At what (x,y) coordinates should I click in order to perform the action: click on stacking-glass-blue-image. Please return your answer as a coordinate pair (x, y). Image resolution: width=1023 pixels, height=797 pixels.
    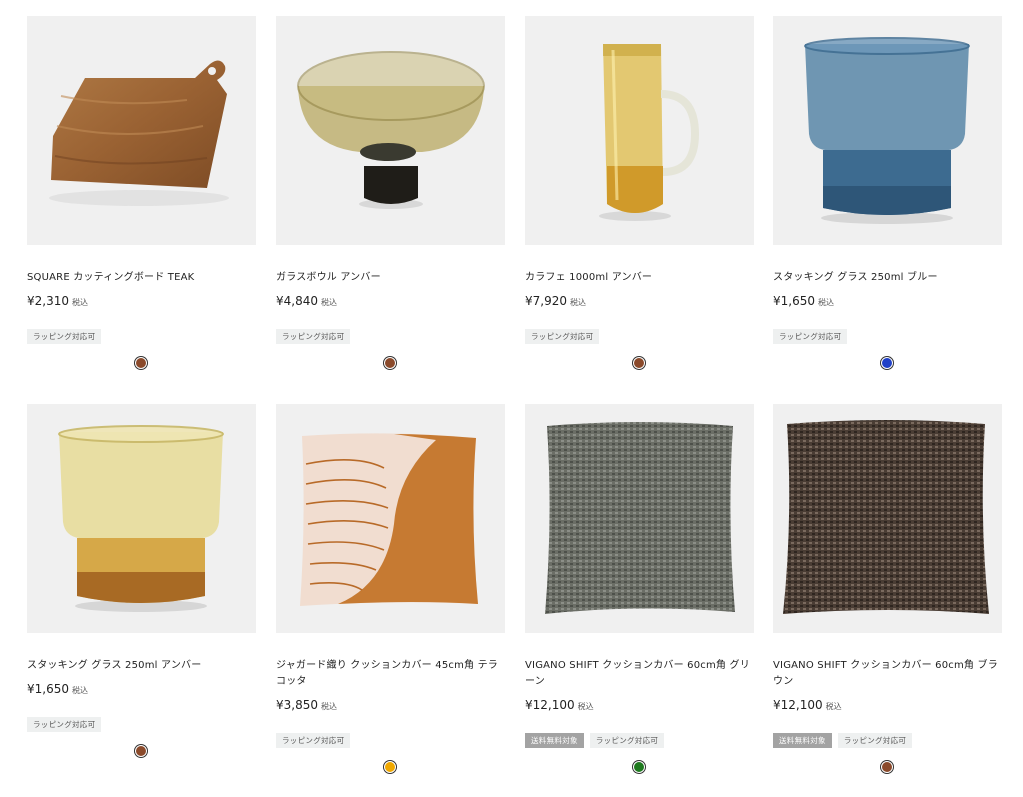
    Looking at the image, I should click on (887, 130).